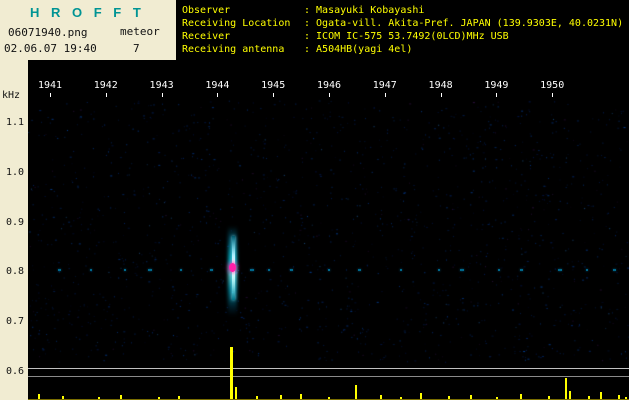 This screenshot has width=629, height=400. What do you see at coordinates (206, 36) in the screenshot?
I see `info-label: Receiver` at bounding box center [206, 36].